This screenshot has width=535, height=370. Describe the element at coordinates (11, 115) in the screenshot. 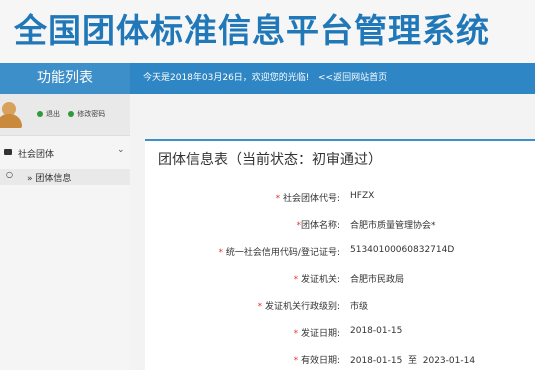

I see `avatar` at that location.